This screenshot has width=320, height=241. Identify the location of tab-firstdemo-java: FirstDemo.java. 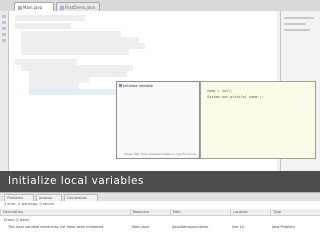
(78, 6).